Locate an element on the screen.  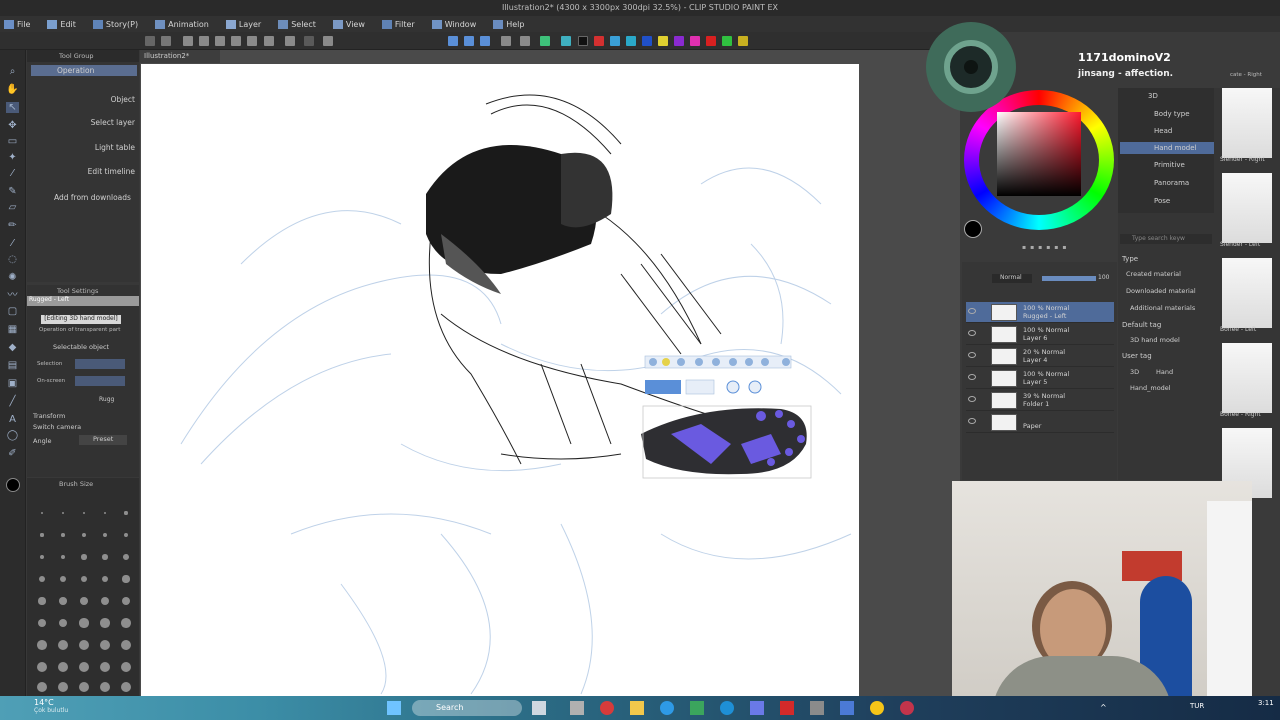
cloud-icon is located at coordinates (166, 41).